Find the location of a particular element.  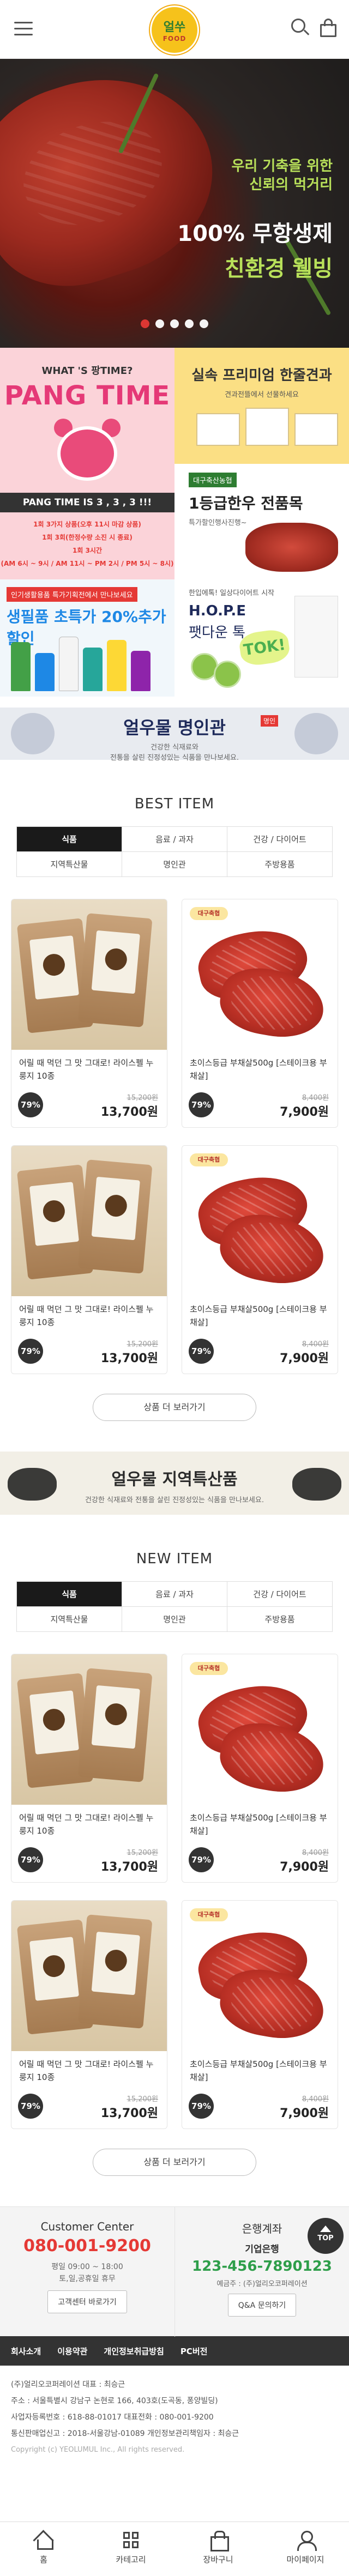

menu-icon is located at coordinates (23, 29).